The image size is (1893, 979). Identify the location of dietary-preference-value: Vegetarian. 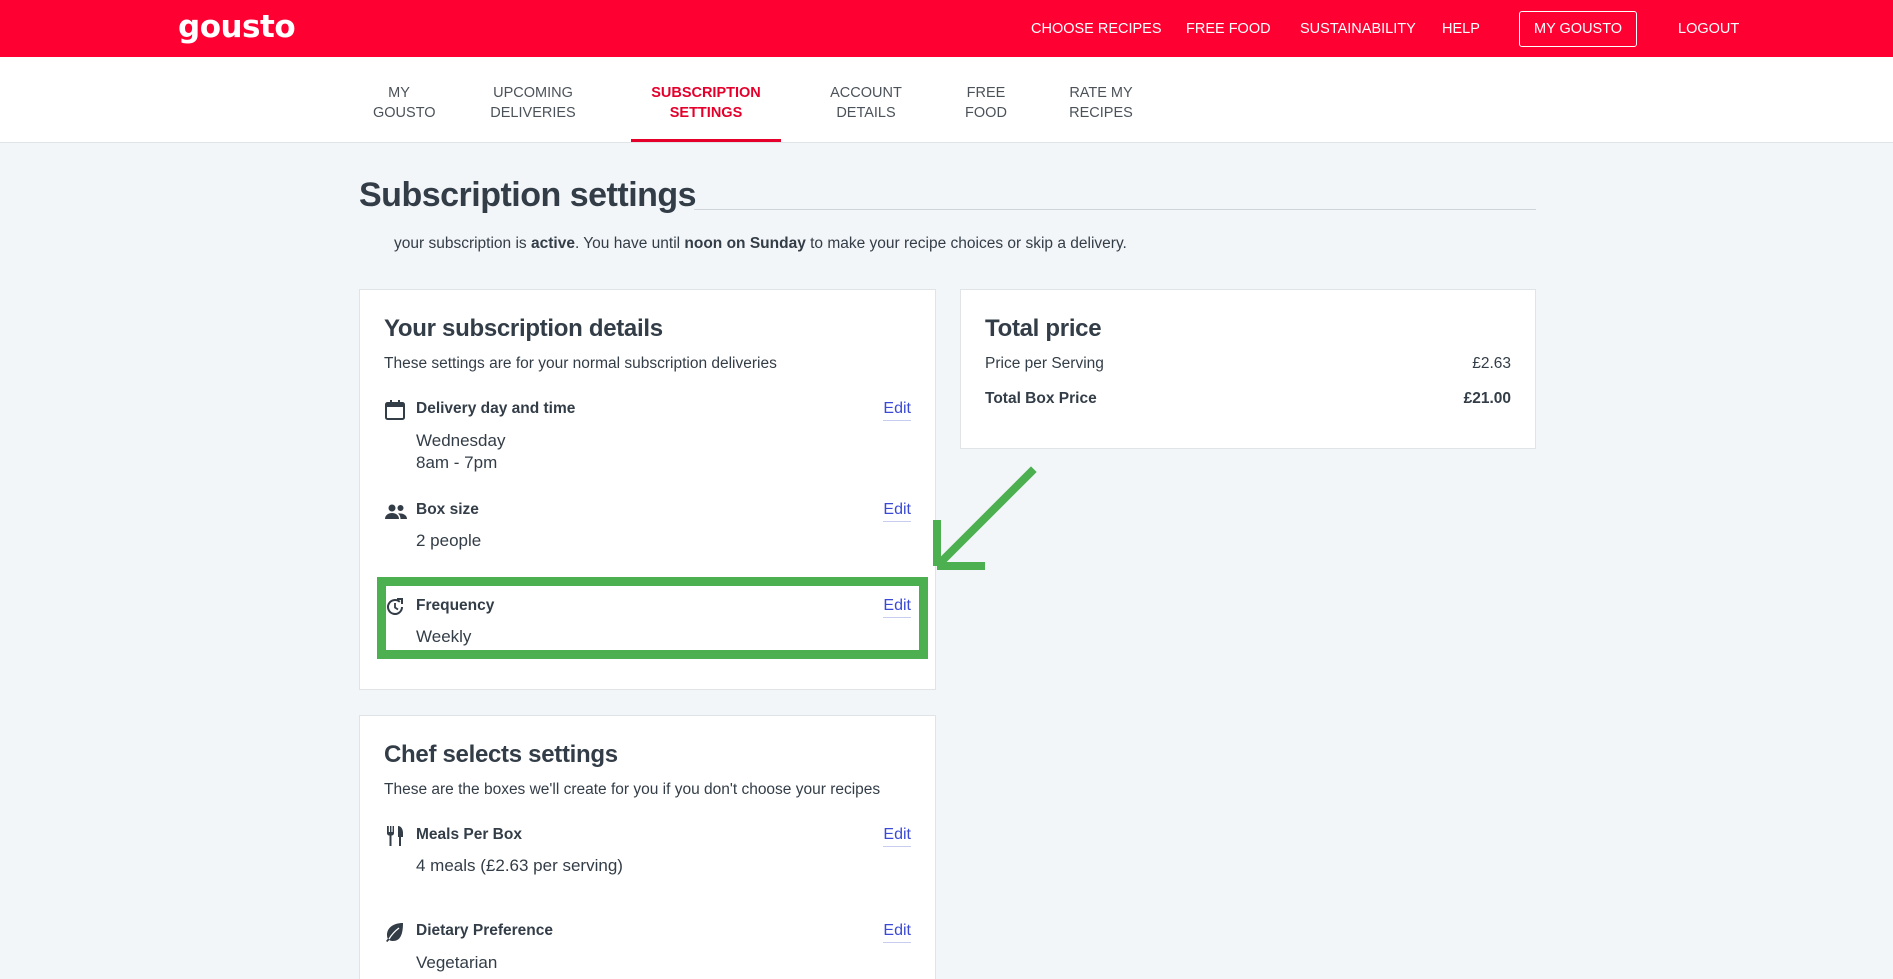
(457, 962).